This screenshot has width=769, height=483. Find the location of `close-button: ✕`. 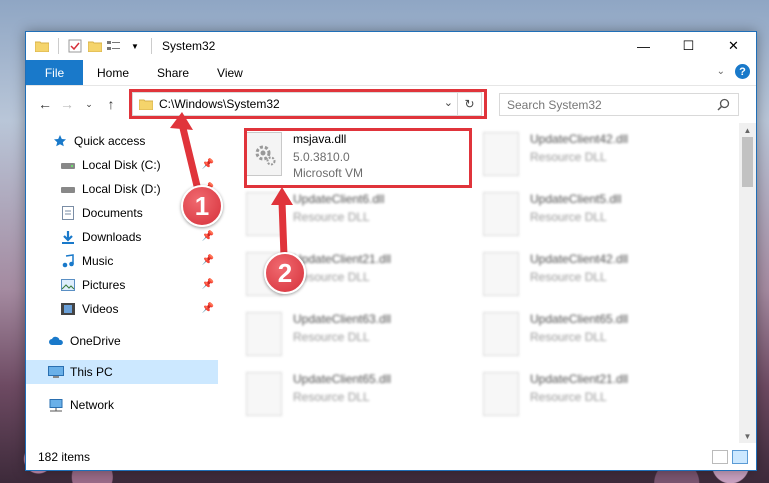

close-button: ✕ is located at coordinates (733, 46).